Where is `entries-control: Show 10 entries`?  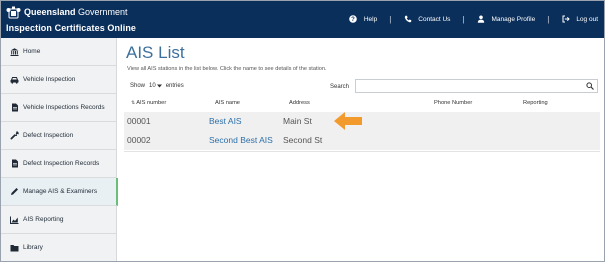
entries-control: Show 10 entries is located at coordinates (157, 86).